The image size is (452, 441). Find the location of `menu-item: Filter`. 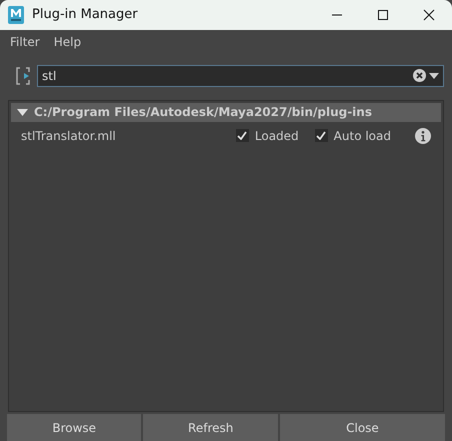

menu-item: Filter is located at coordinates (25, 41).